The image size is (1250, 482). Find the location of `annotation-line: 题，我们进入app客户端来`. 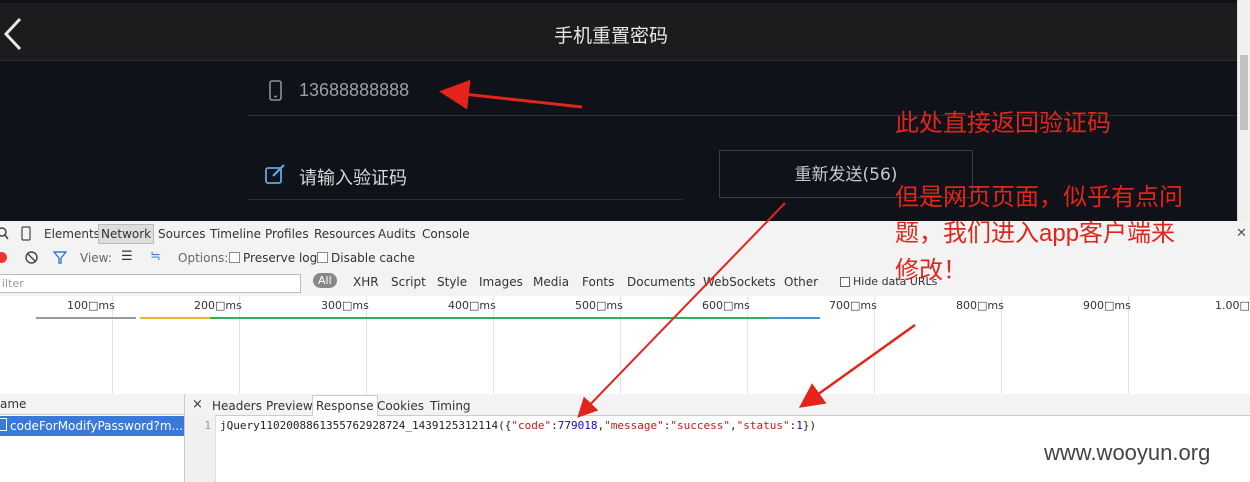

annotation-line: 题，我们进入app客户端来 is located at coordinates (1035, 233).